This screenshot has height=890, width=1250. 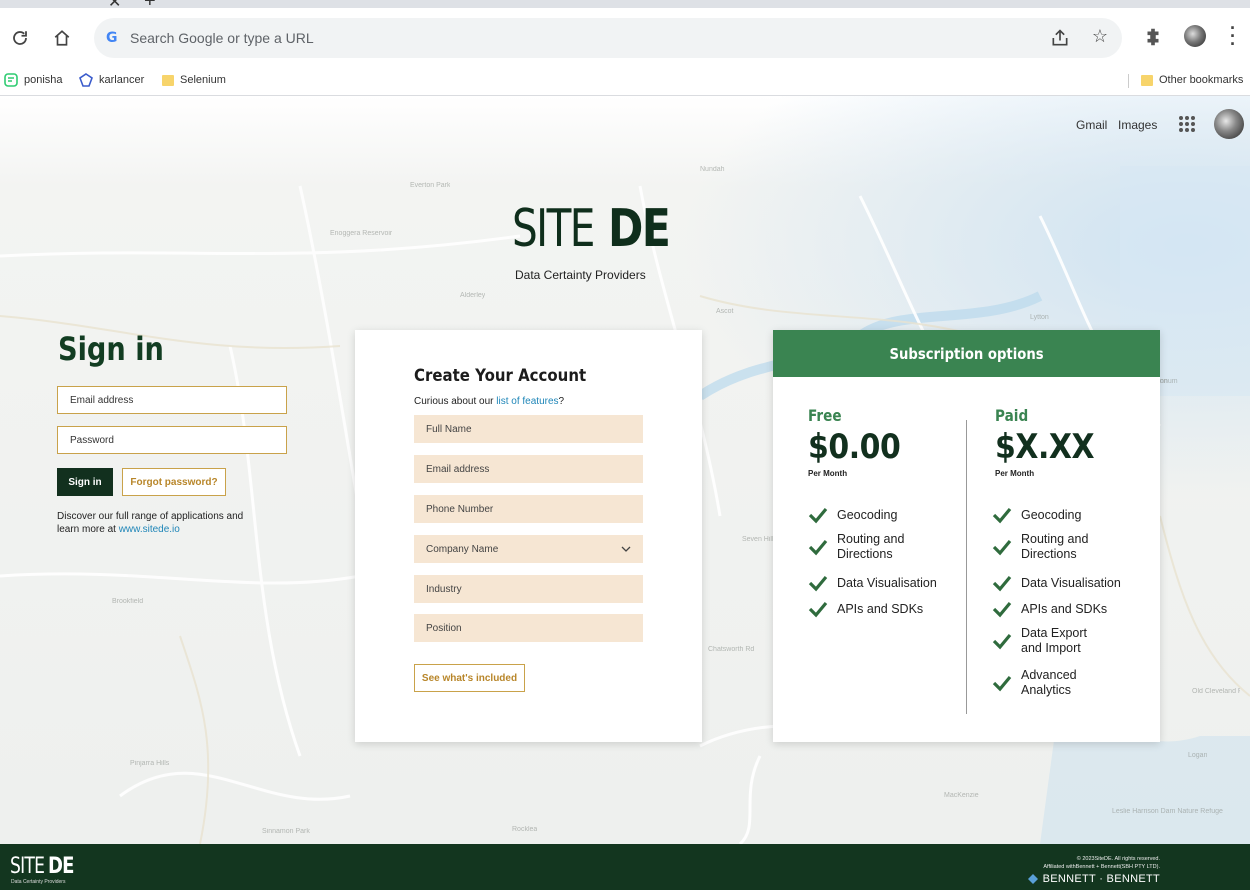 I want to click on bookmarks-separator, so click(x=1128, y=81).